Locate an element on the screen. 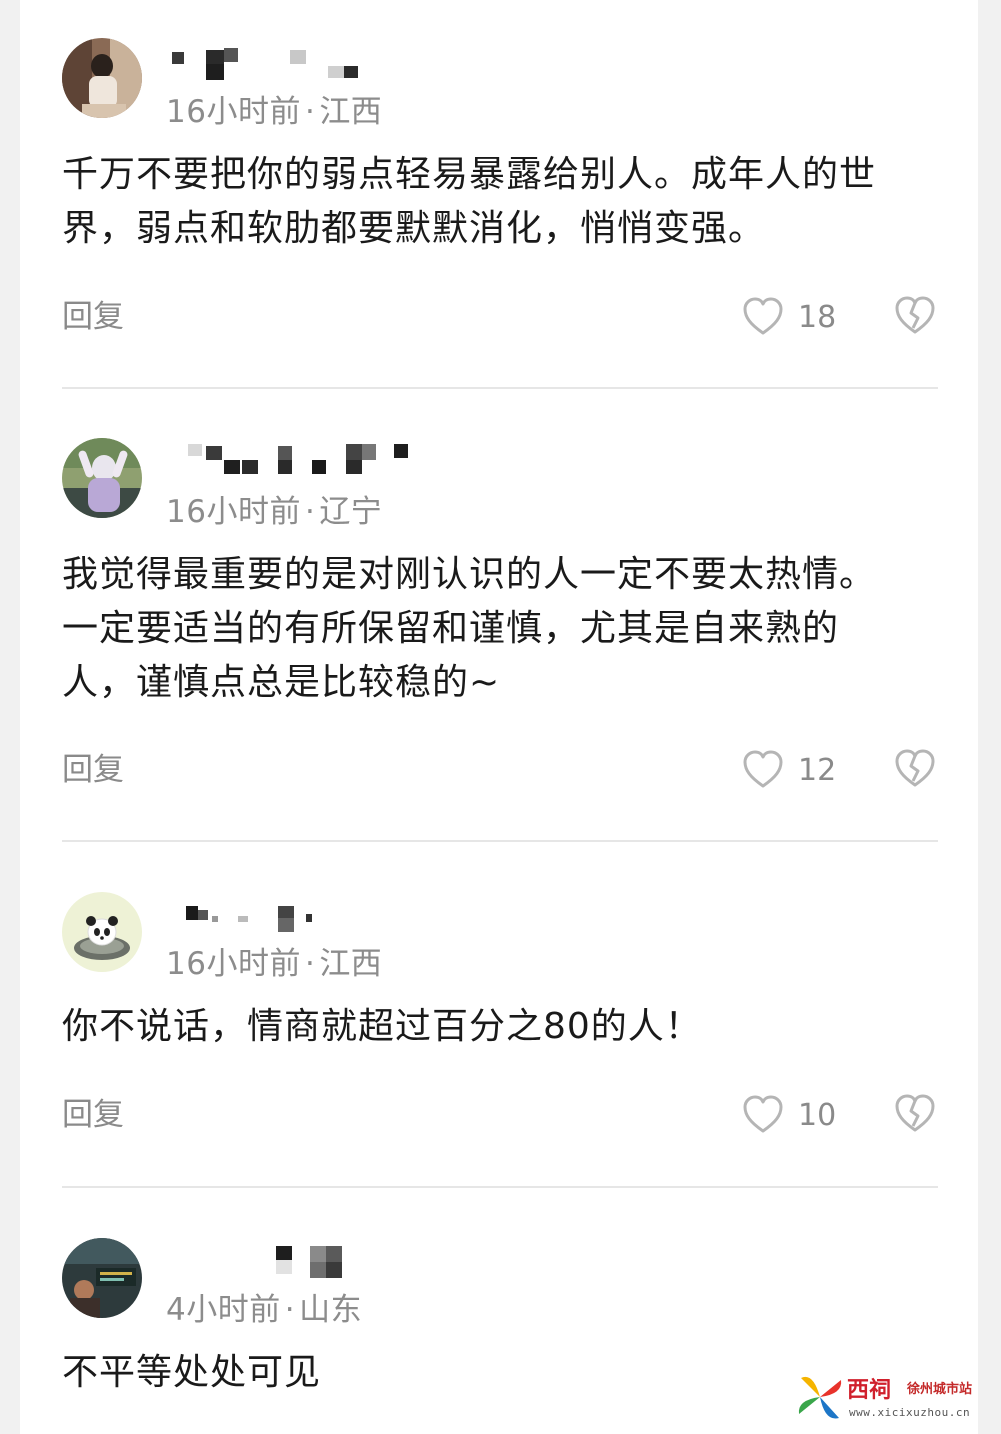 The height and width of the screenshot is (1434, 1001). comment-text-line: 人，谨慎点总是比较稳的~ is located at coordinates (281, 682).